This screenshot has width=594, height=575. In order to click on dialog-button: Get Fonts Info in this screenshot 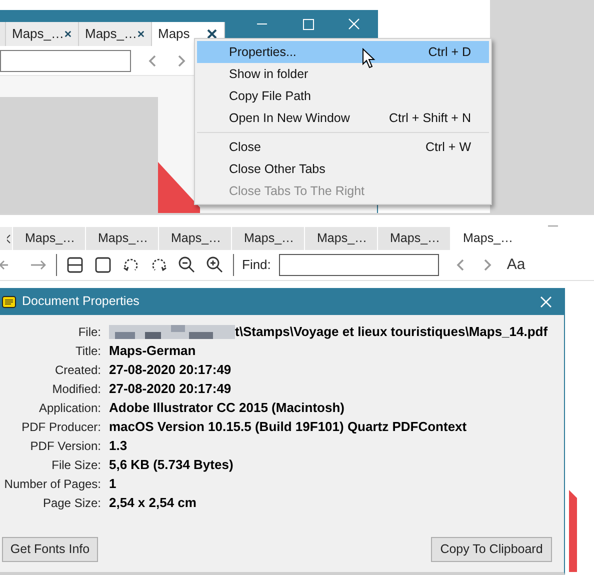, I will do `click(50, 549)`.